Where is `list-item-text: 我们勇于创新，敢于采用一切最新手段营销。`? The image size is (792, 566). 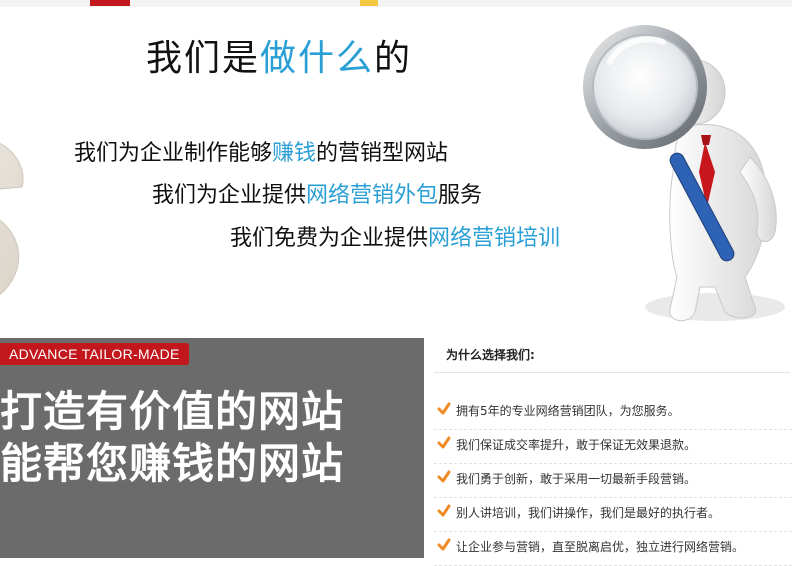 list-item-text: 我们勇于创新，敢于采用一切最新手段营销。 is located at coordinates (576, 479).